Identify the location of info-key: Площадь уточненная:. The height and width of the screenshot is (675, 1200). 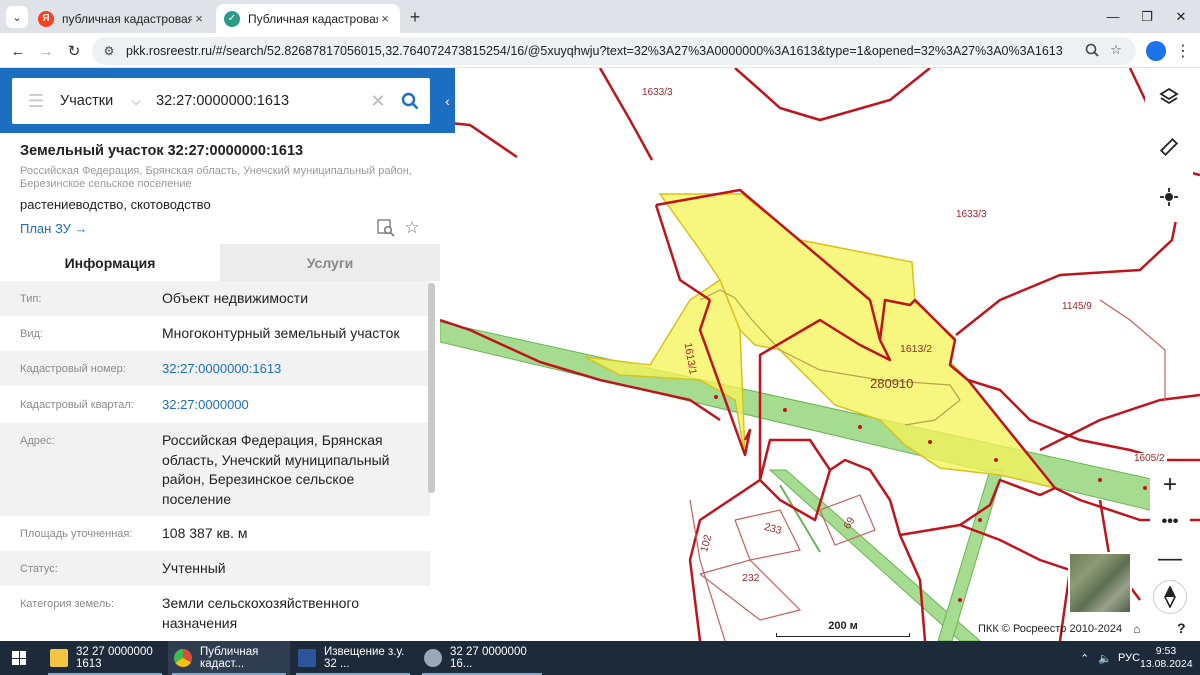
(76, 534).